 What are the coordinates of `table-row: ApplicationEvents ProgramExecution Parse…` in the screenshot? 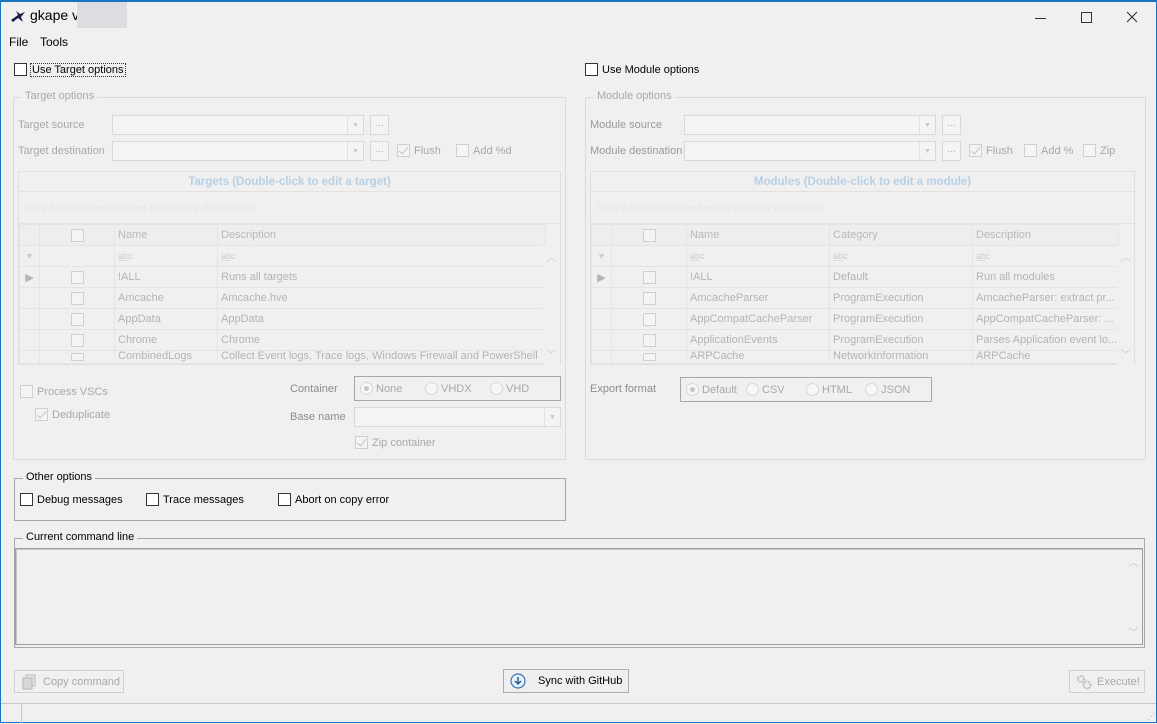 It's located at (855, 340).